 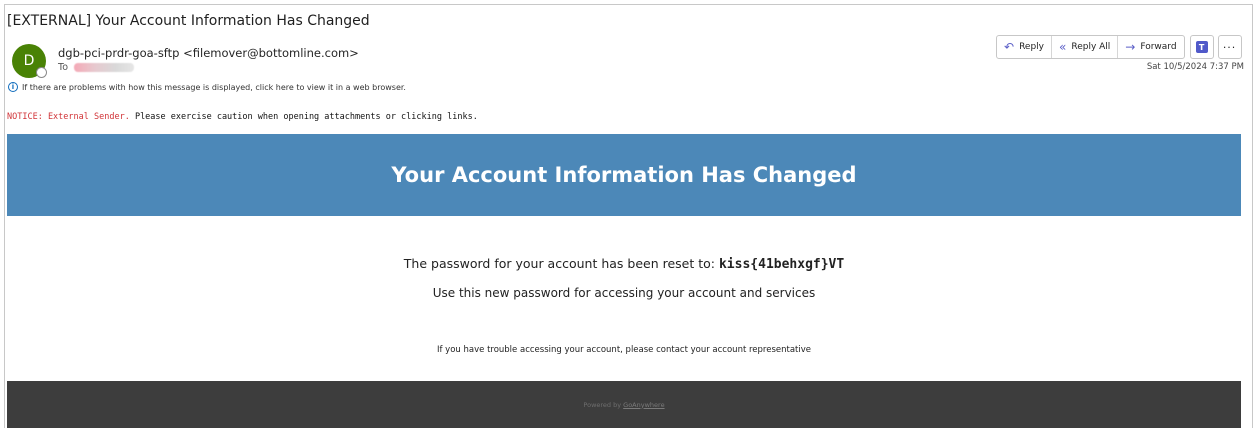 I want to click on notice-label: NOTICE: External Sender., so click(x=68, y=117).